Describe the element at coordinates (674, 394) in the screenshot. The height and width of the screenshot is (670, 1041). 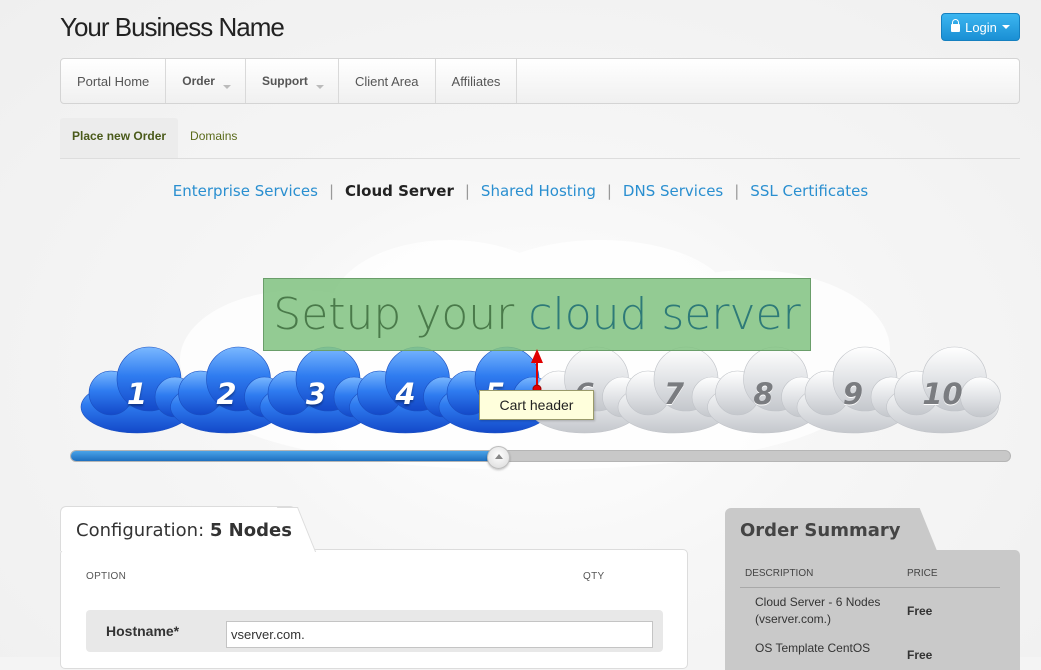
I see `node-cloud-number: 7` at that location.